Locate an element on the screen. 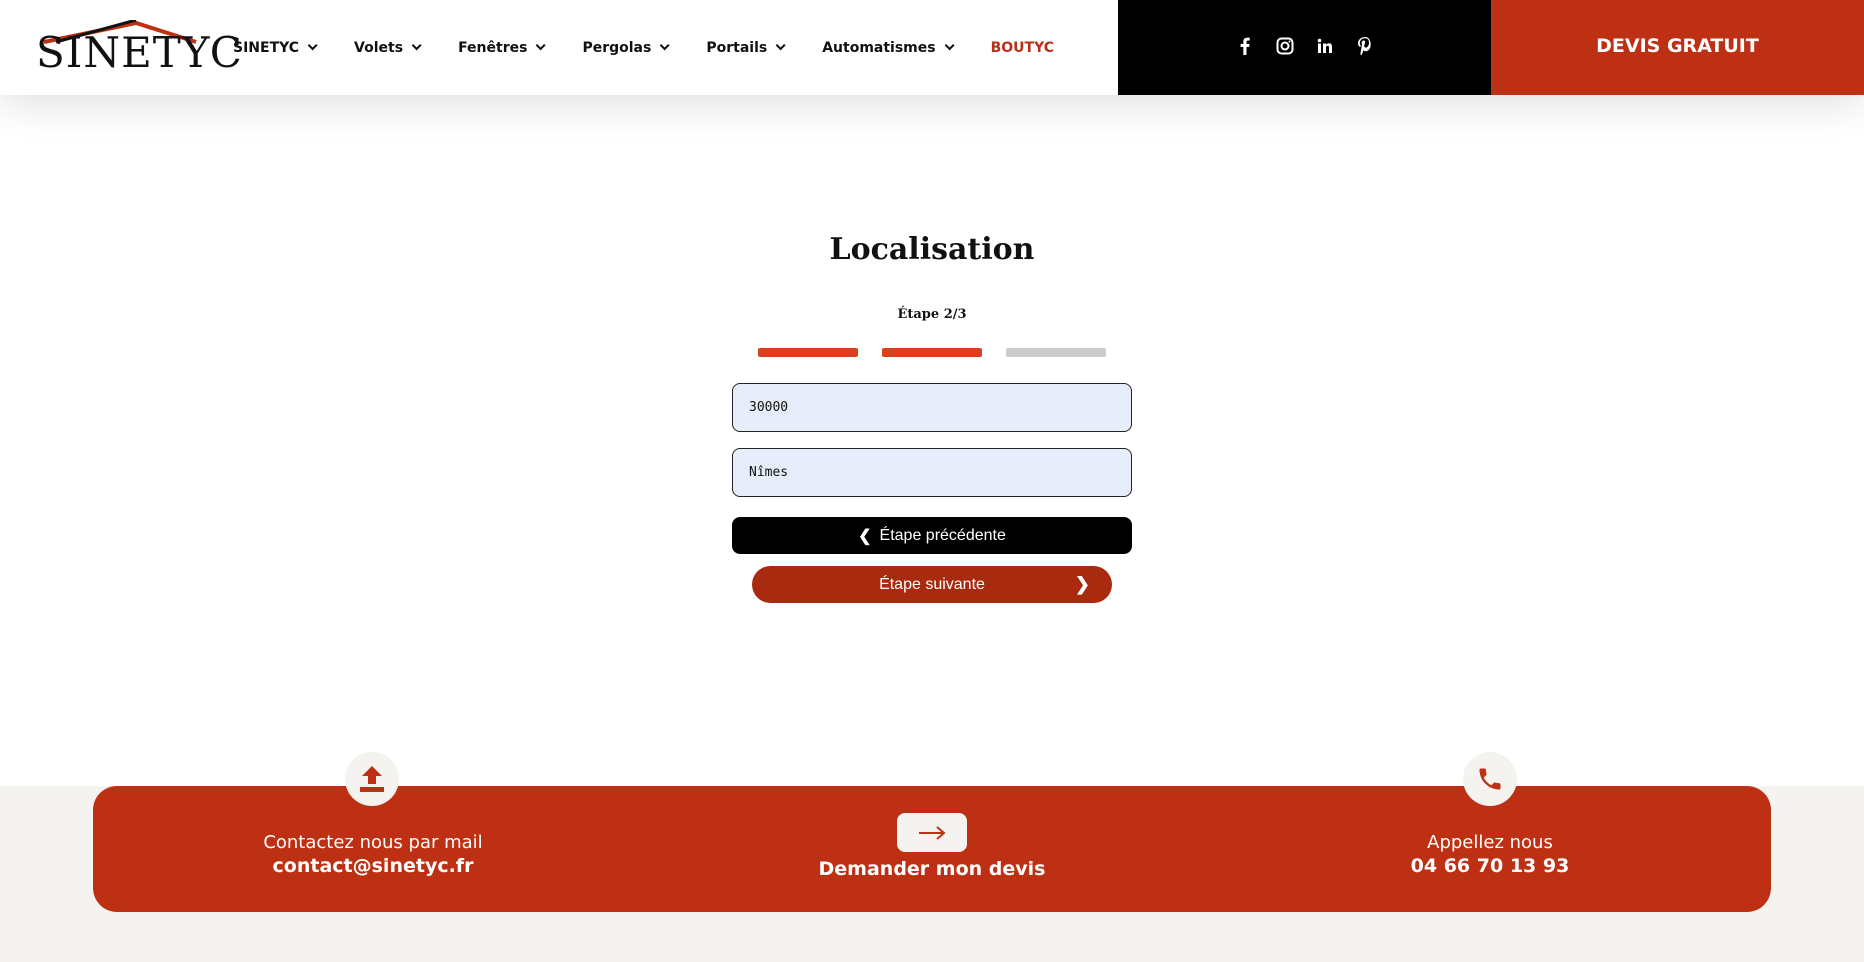 This screenshot has height=962, width=1864. nav-item-fenetres: Fenêtres is located at coordinates (502, 47).